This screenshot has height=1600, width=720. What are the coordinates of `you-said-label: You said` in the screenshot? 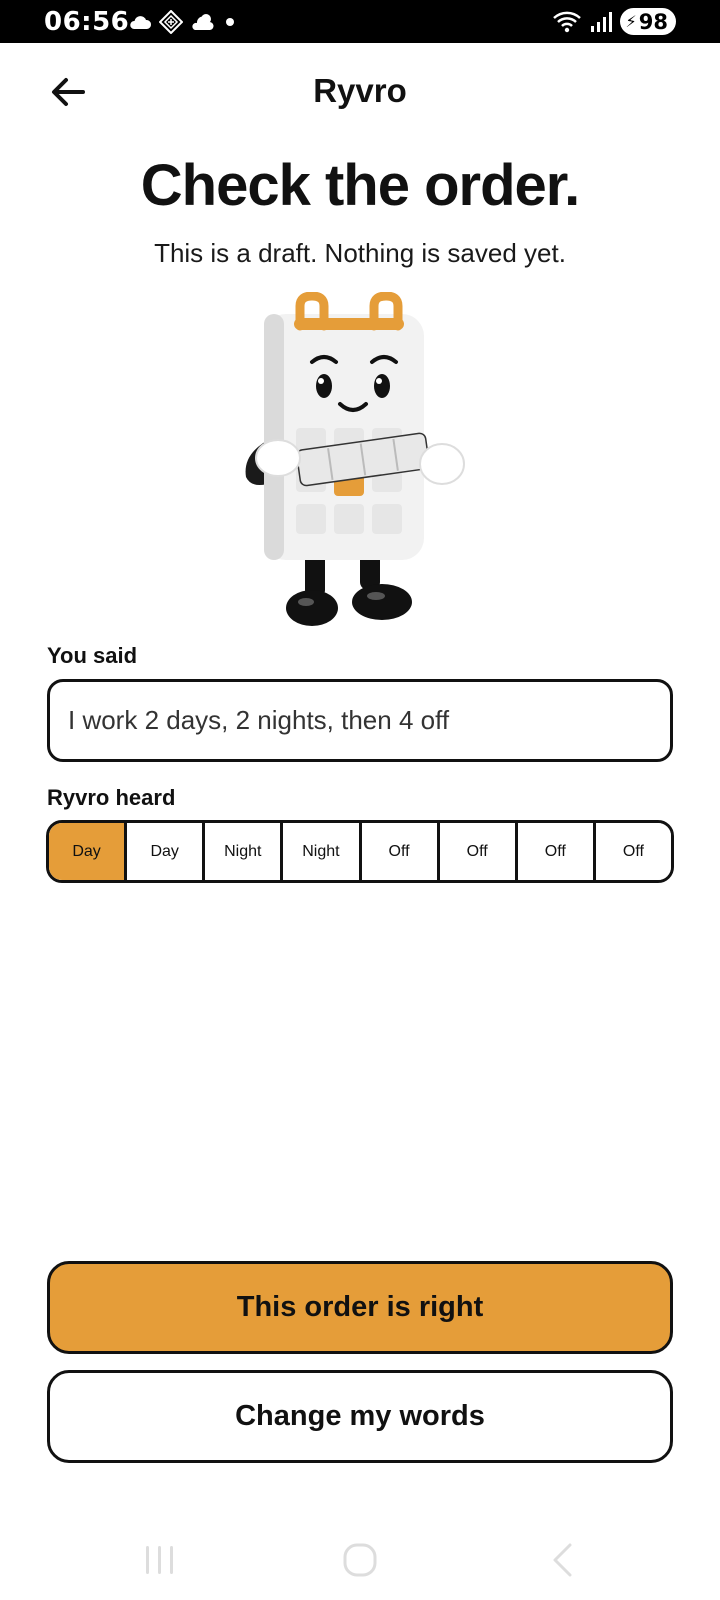 It's located at (92, 655).